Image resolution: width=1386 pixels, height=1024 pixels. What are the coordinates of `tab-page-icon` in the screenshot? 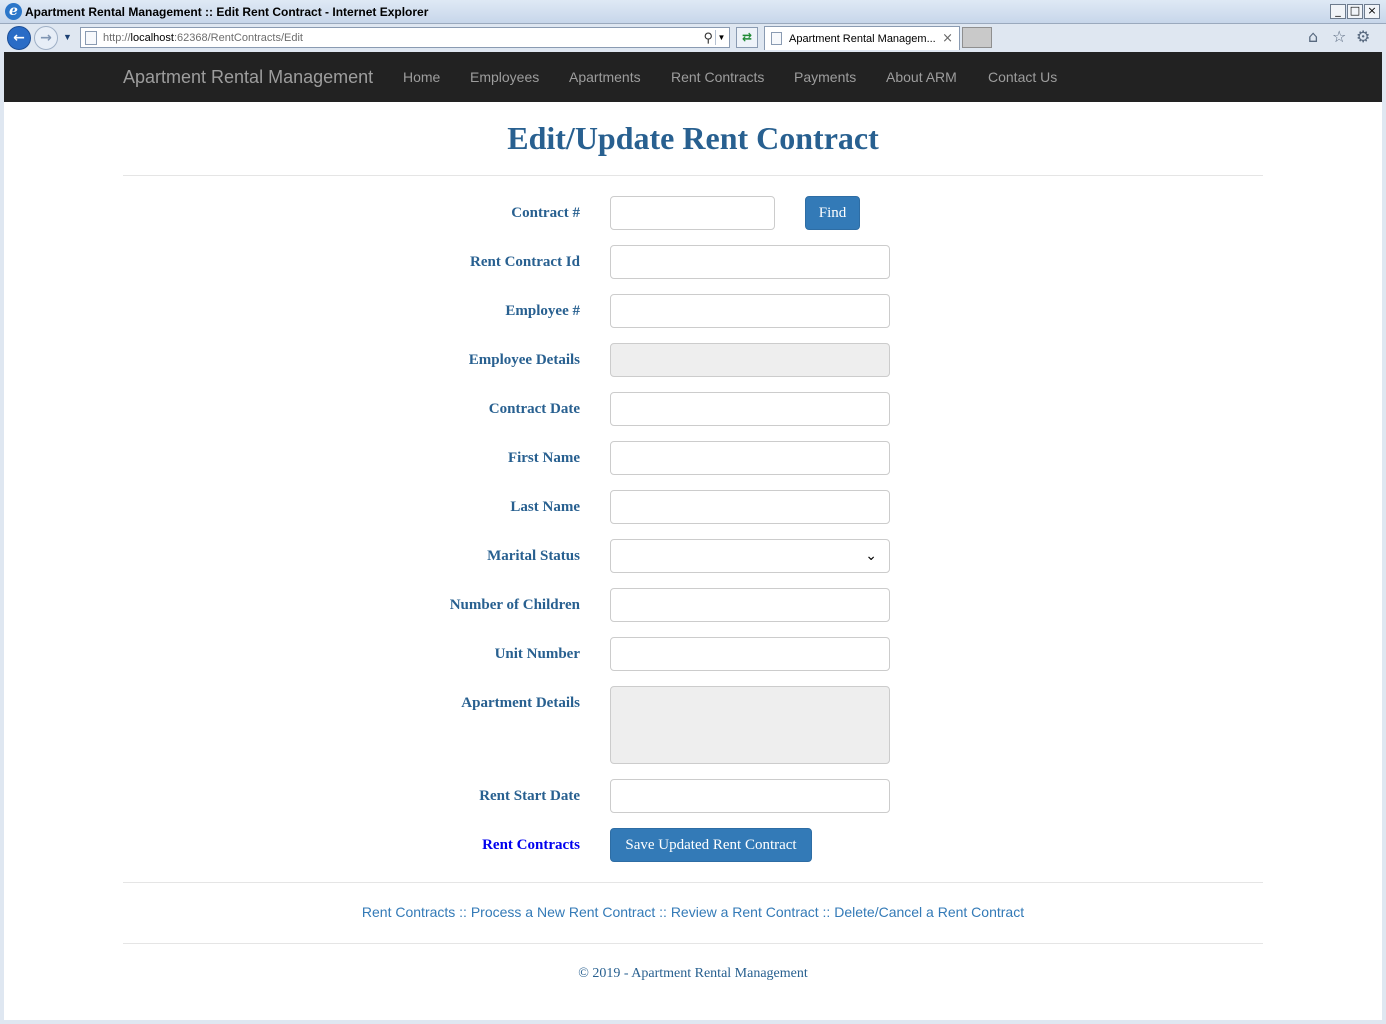 It's located at (776, 38).